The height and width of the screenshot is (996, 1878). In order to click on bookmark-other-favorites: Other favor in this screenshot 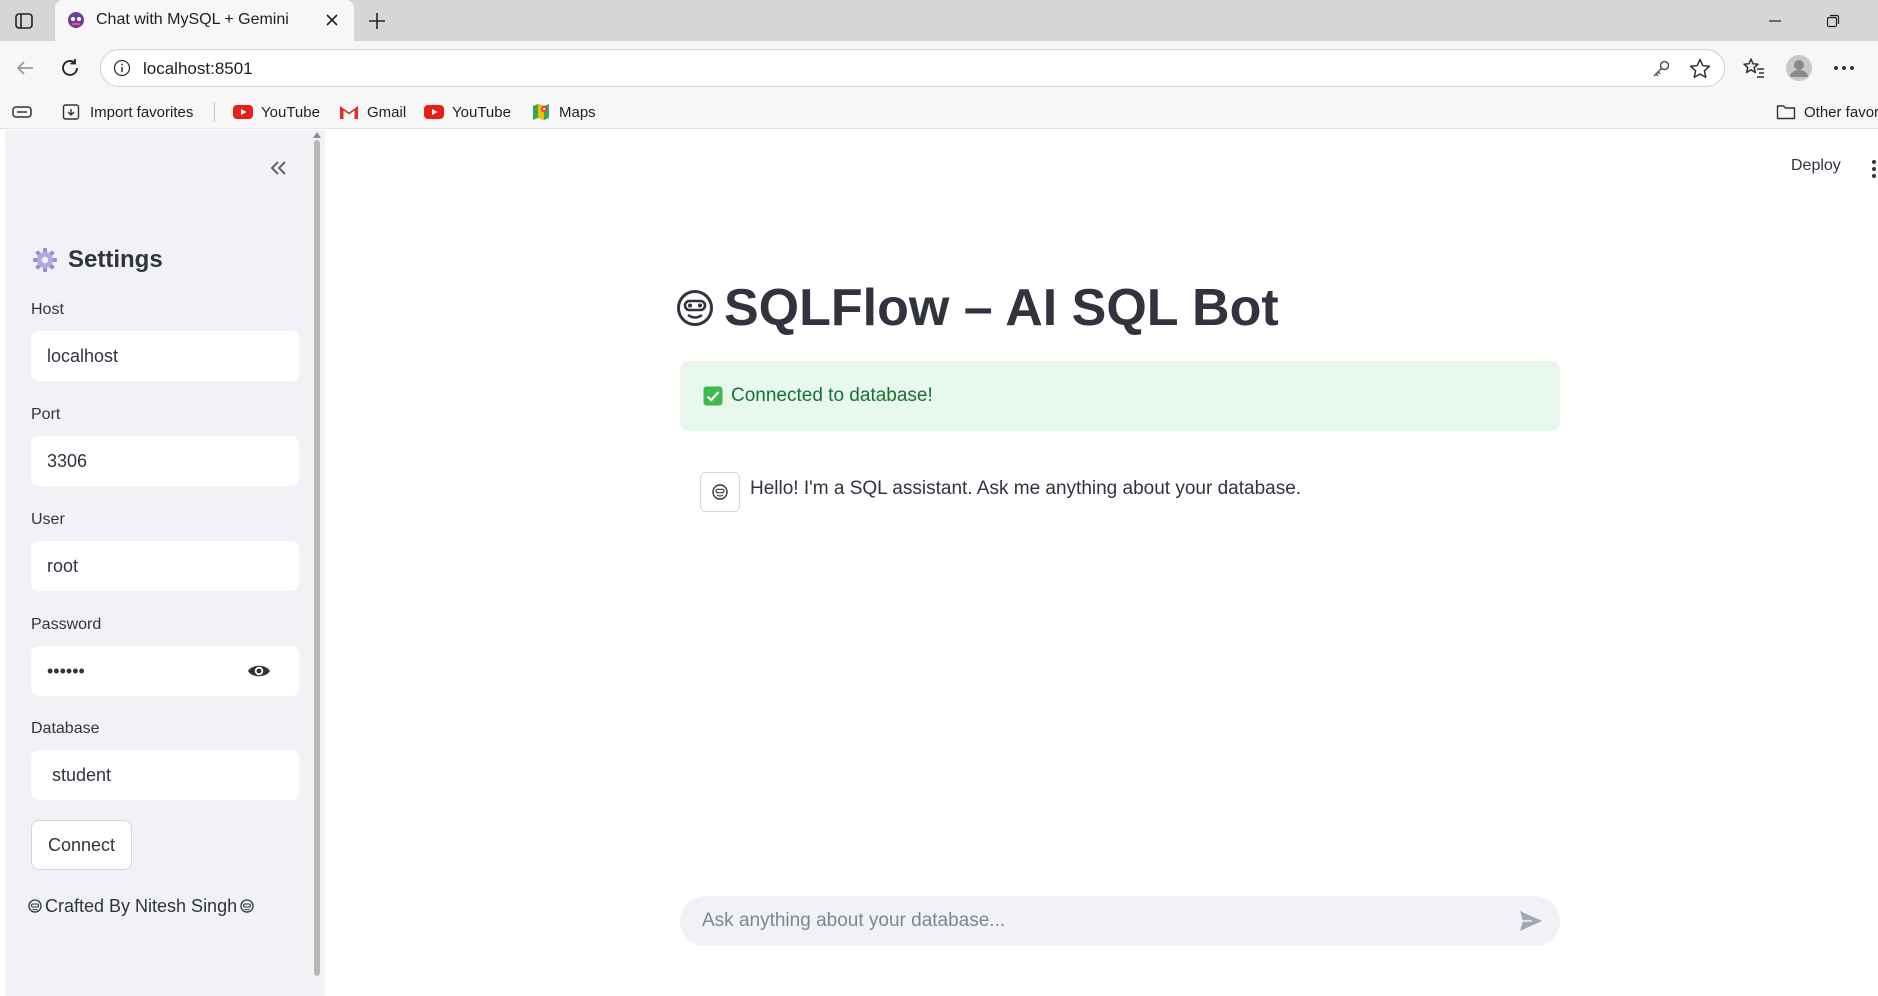, I will do `click(1827, 112)`.